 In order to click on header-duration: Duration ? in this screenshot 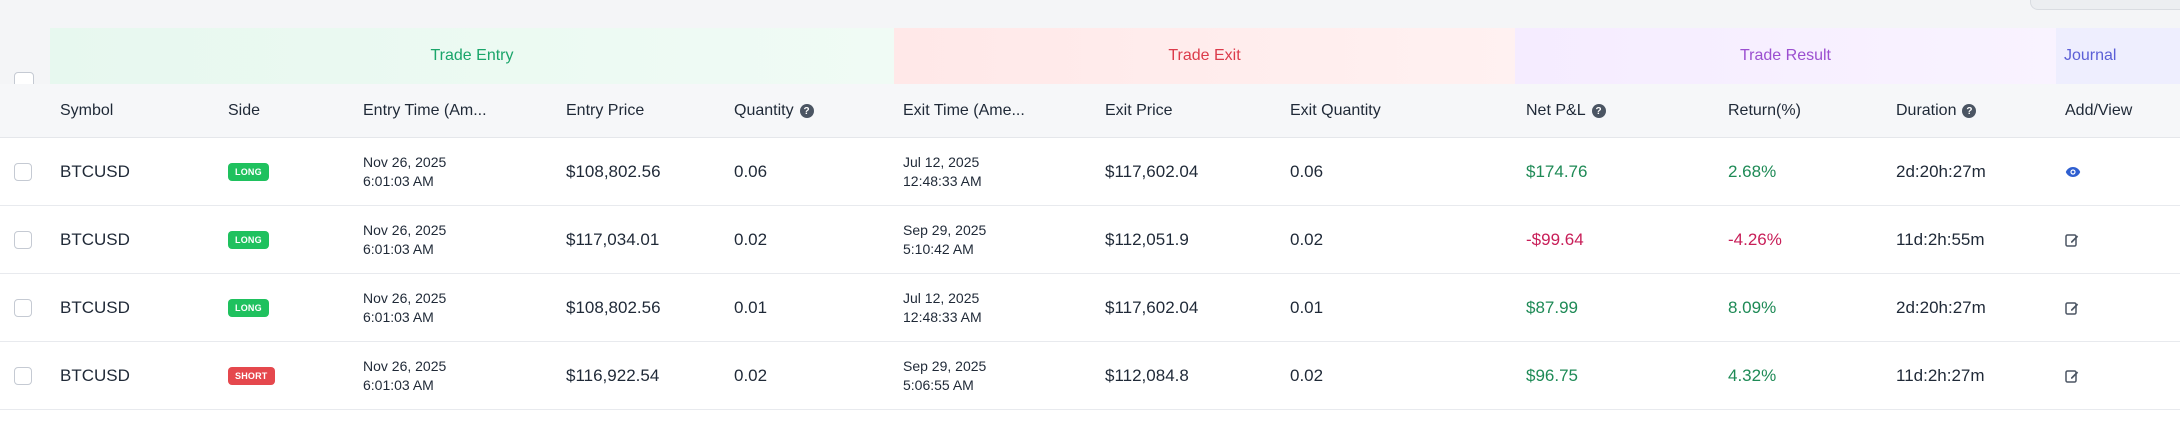, I will do `click(1936, 111)`.